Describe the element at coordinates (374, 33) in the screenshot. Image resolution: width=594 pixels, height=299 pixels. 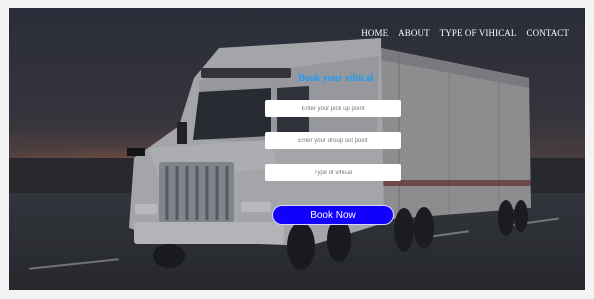
I see `nav-home-link: HOME` at that location.